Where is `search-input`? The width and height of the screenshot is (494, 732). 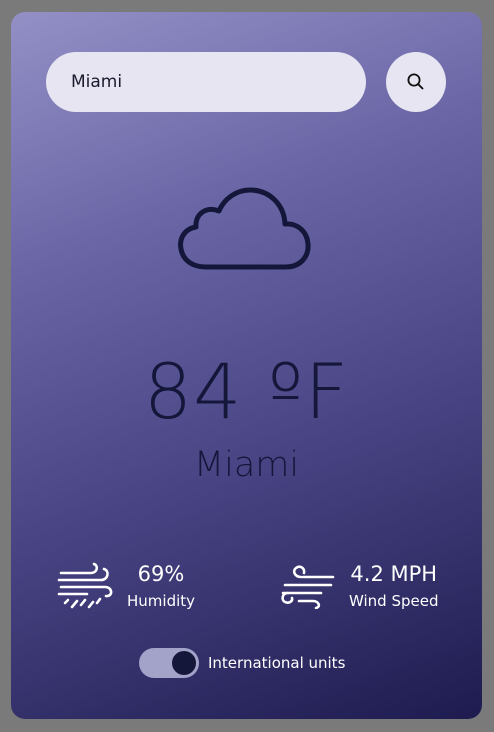 search-input is located at coordinates (206, 82).